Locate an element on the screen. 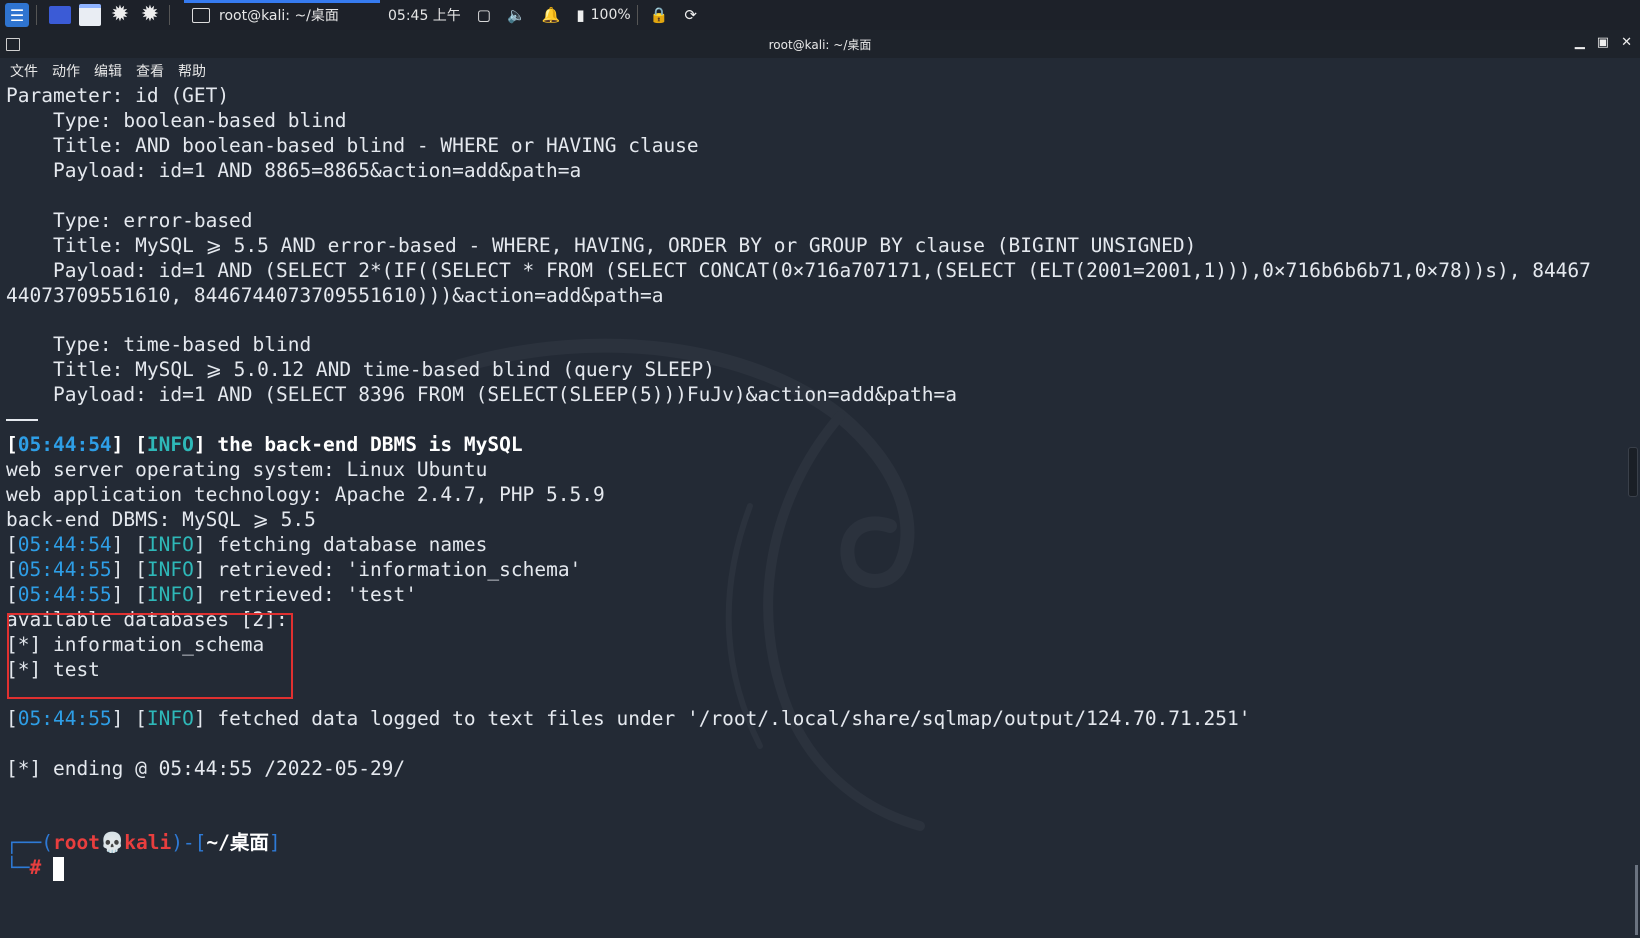 This screenshot has width=1640, height=938. type-line: Type: error-based is located at coordinates (129, 220).